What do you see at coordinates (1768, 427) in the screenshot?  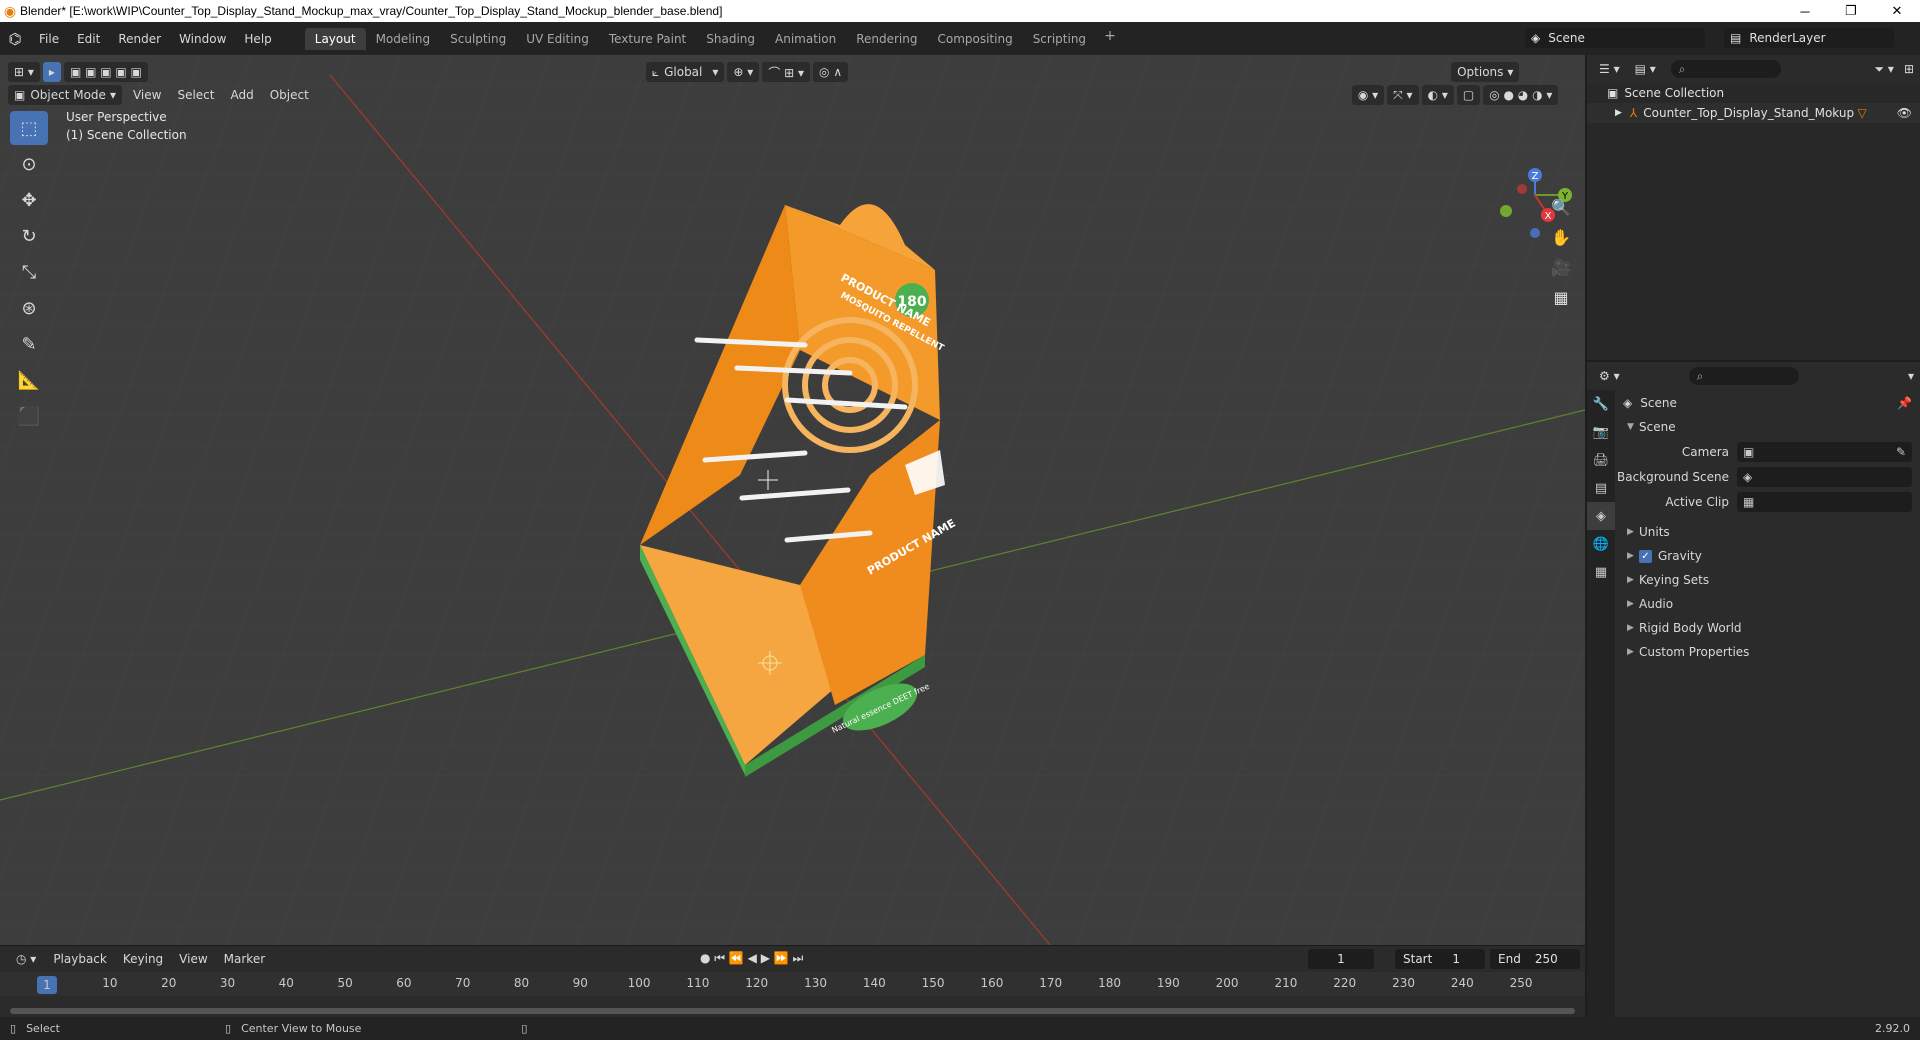 I see `panel-scene: ▼ Scene` at bounding box center [1768, 427].